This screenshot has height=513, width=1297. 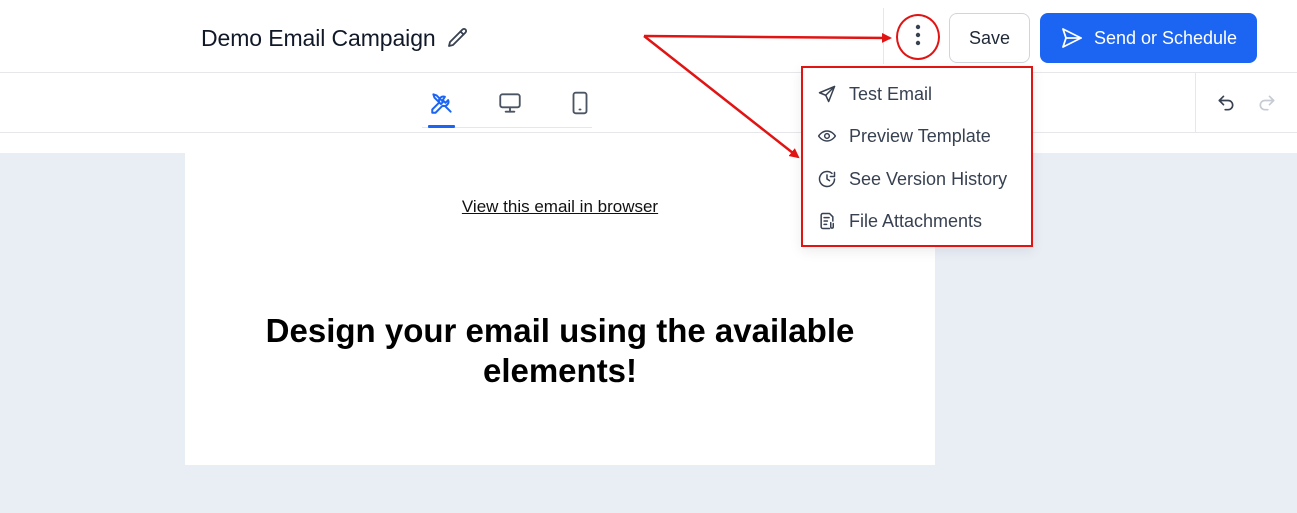 I want to click on more-options-button, so click(x=918, y=37).